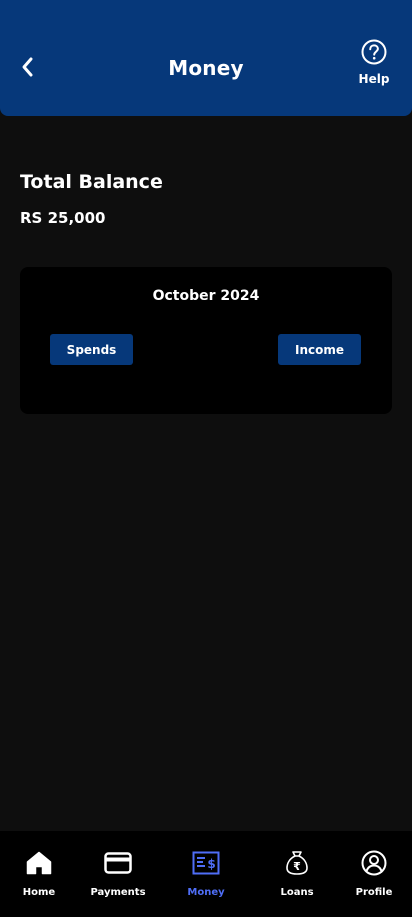 This screenshot has height=917, width=412. Describe the element at coordinates (206, 892) in the screenshot. I see `nav-label-money: Money` at that location.